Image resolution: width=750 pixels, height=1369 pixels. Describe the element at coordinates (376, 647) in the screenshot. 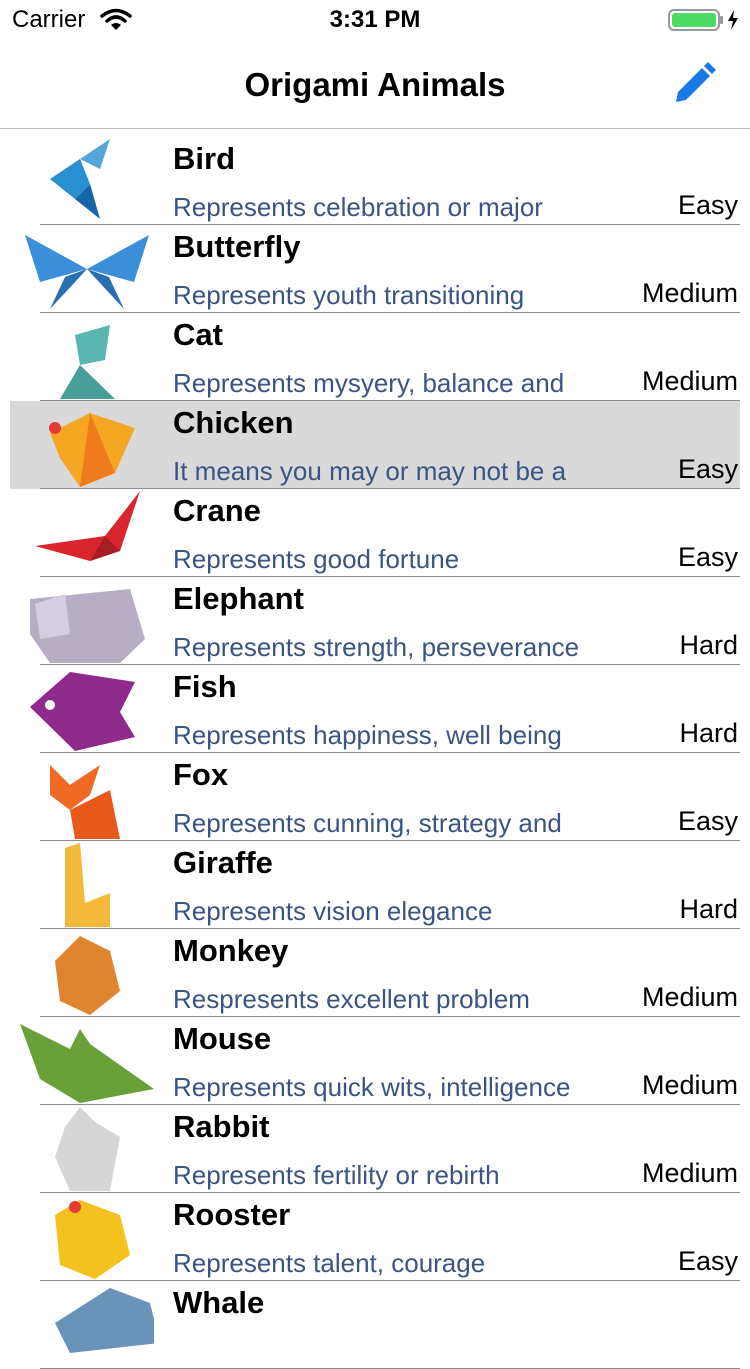

I see `animal-description: Represents strength, perseverance` at that location.